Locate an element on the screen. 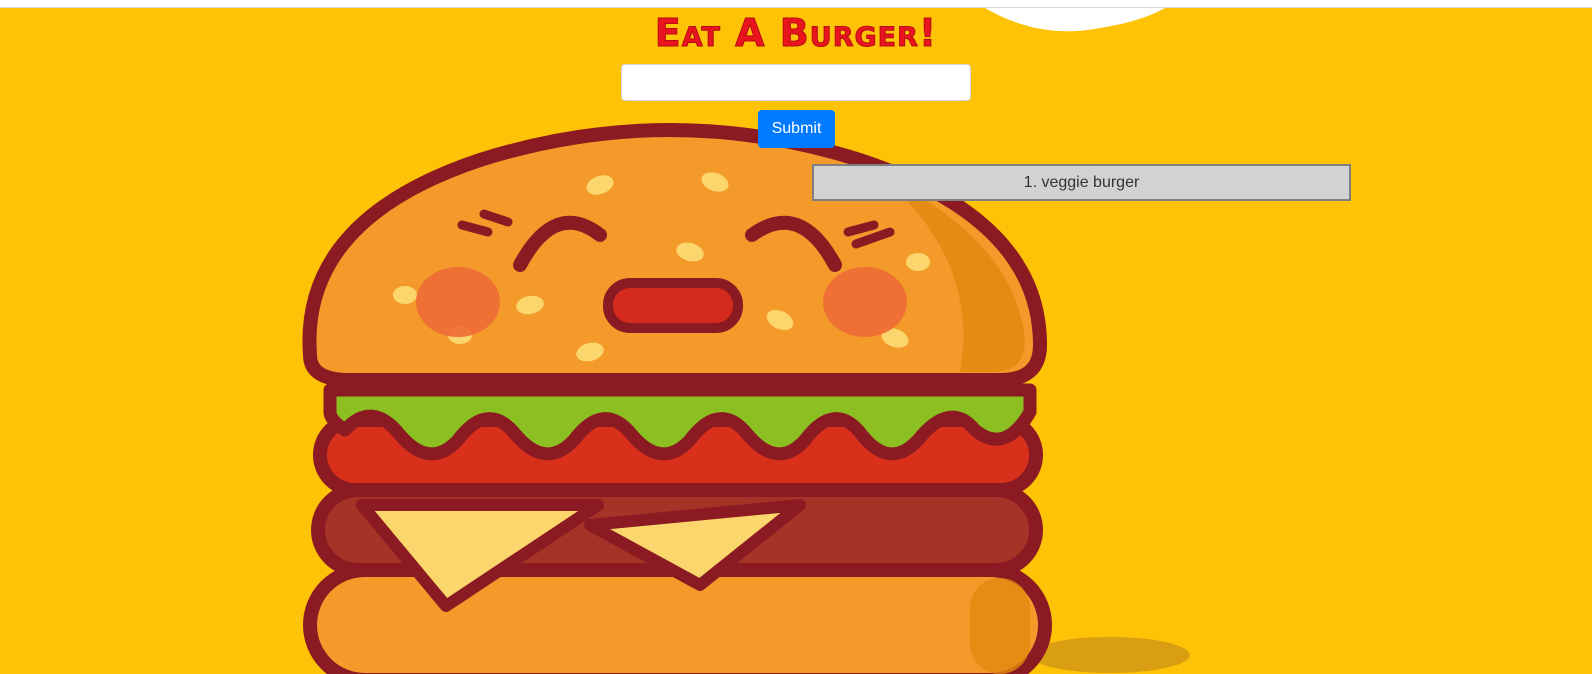 Image resolution: width=1592 pixels, height=674 pixels. burger-list: 1. veggie burger is located at coordinates (1081, 182).